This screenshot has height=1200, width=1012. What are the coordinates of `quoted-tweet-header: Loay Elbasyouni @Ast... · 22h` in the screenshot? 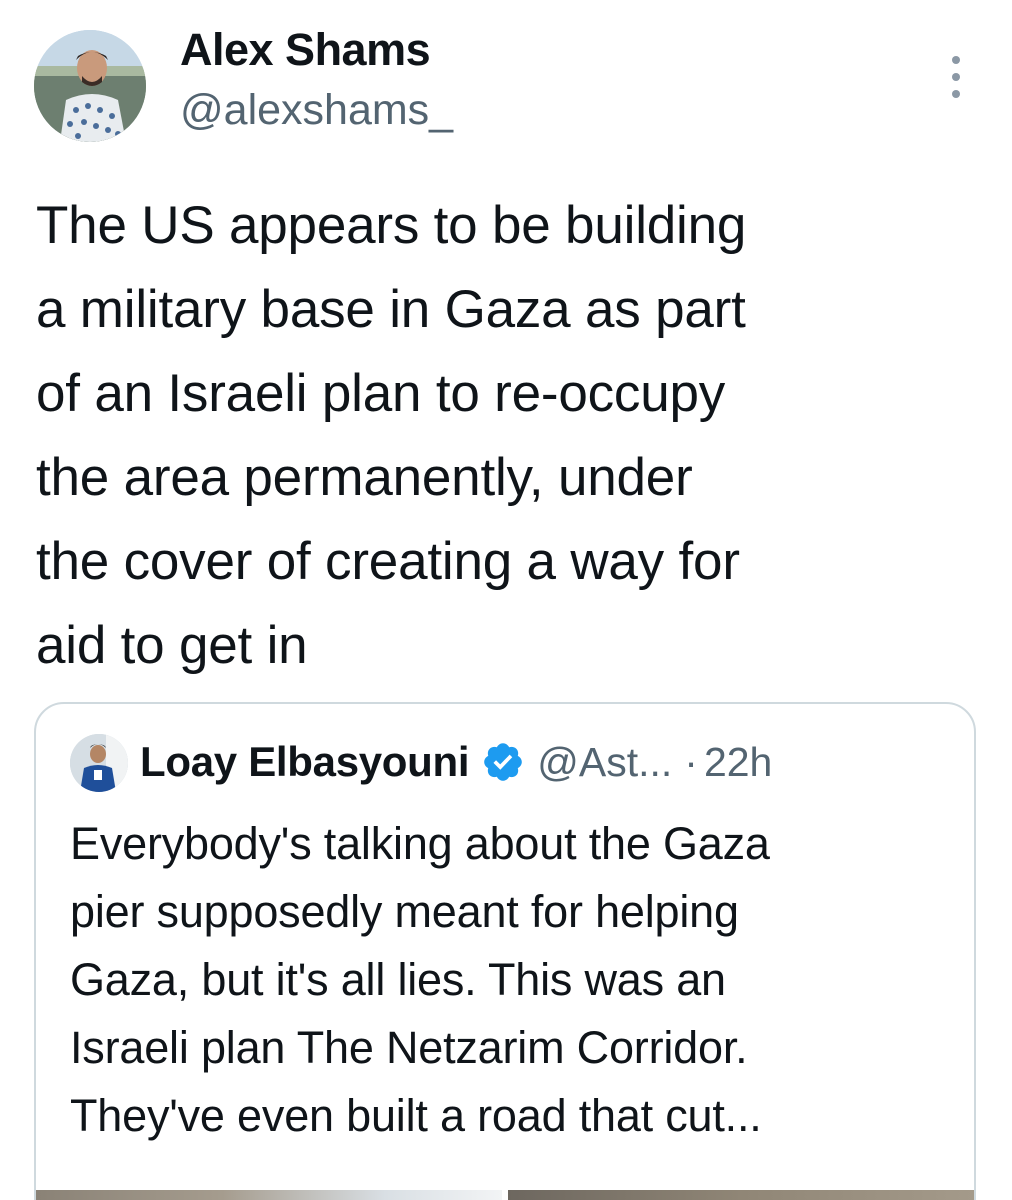 It's located at (456, 762).